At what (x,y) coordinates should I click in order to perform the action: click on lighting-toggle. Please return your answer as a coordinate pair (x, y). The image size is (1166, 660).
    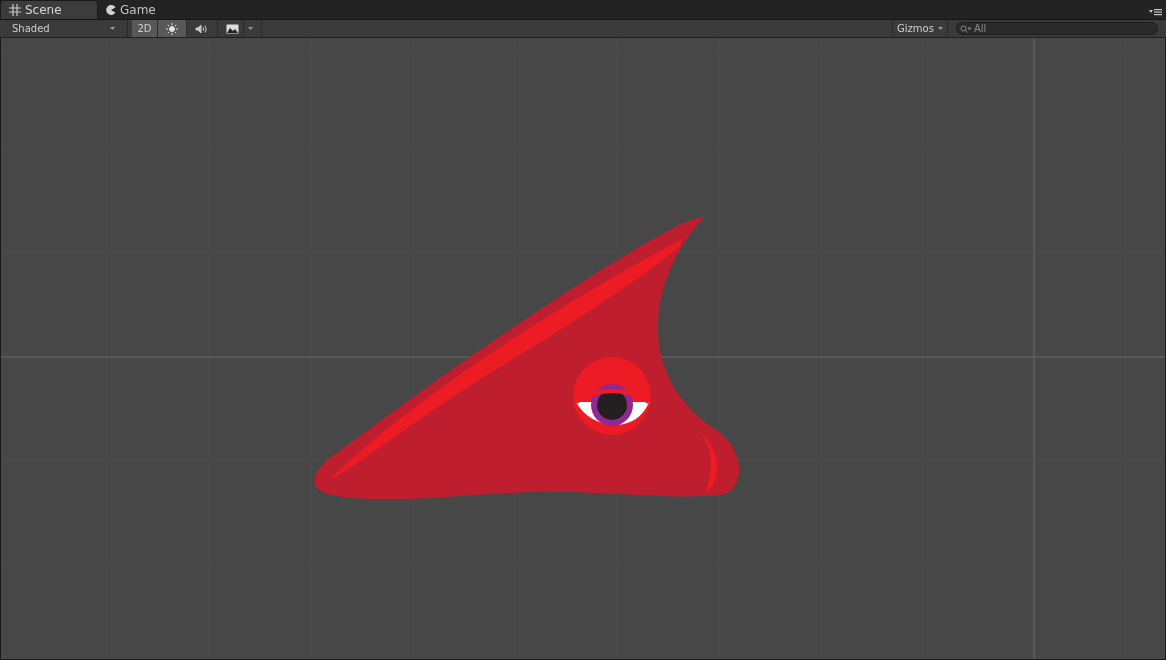
    Looking at the image, I should click on (172, 28).